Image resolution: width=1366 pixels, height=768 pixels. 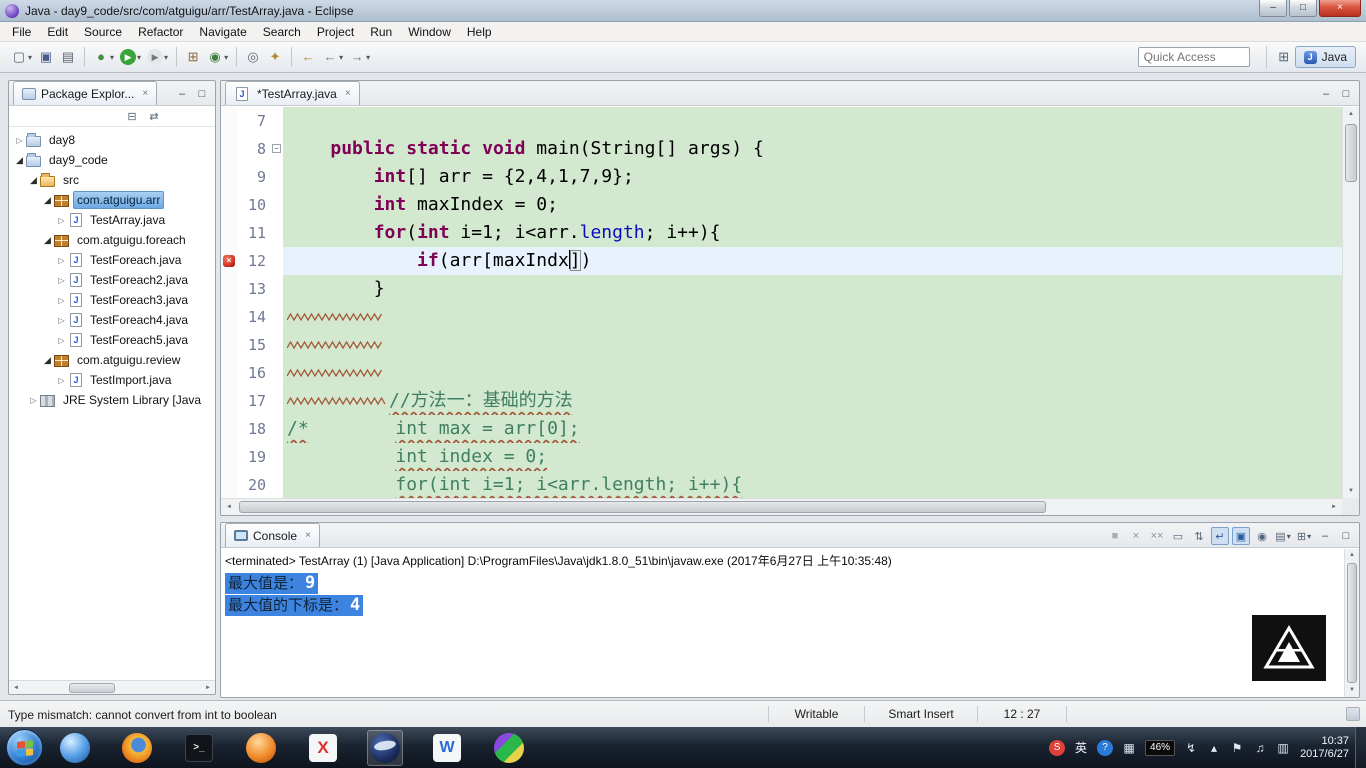 What do you see at coordinates (292, 93) in the screenshot?
I see `editor-tab-testarray: *TestArray.java` at bounding box center [292, 93].